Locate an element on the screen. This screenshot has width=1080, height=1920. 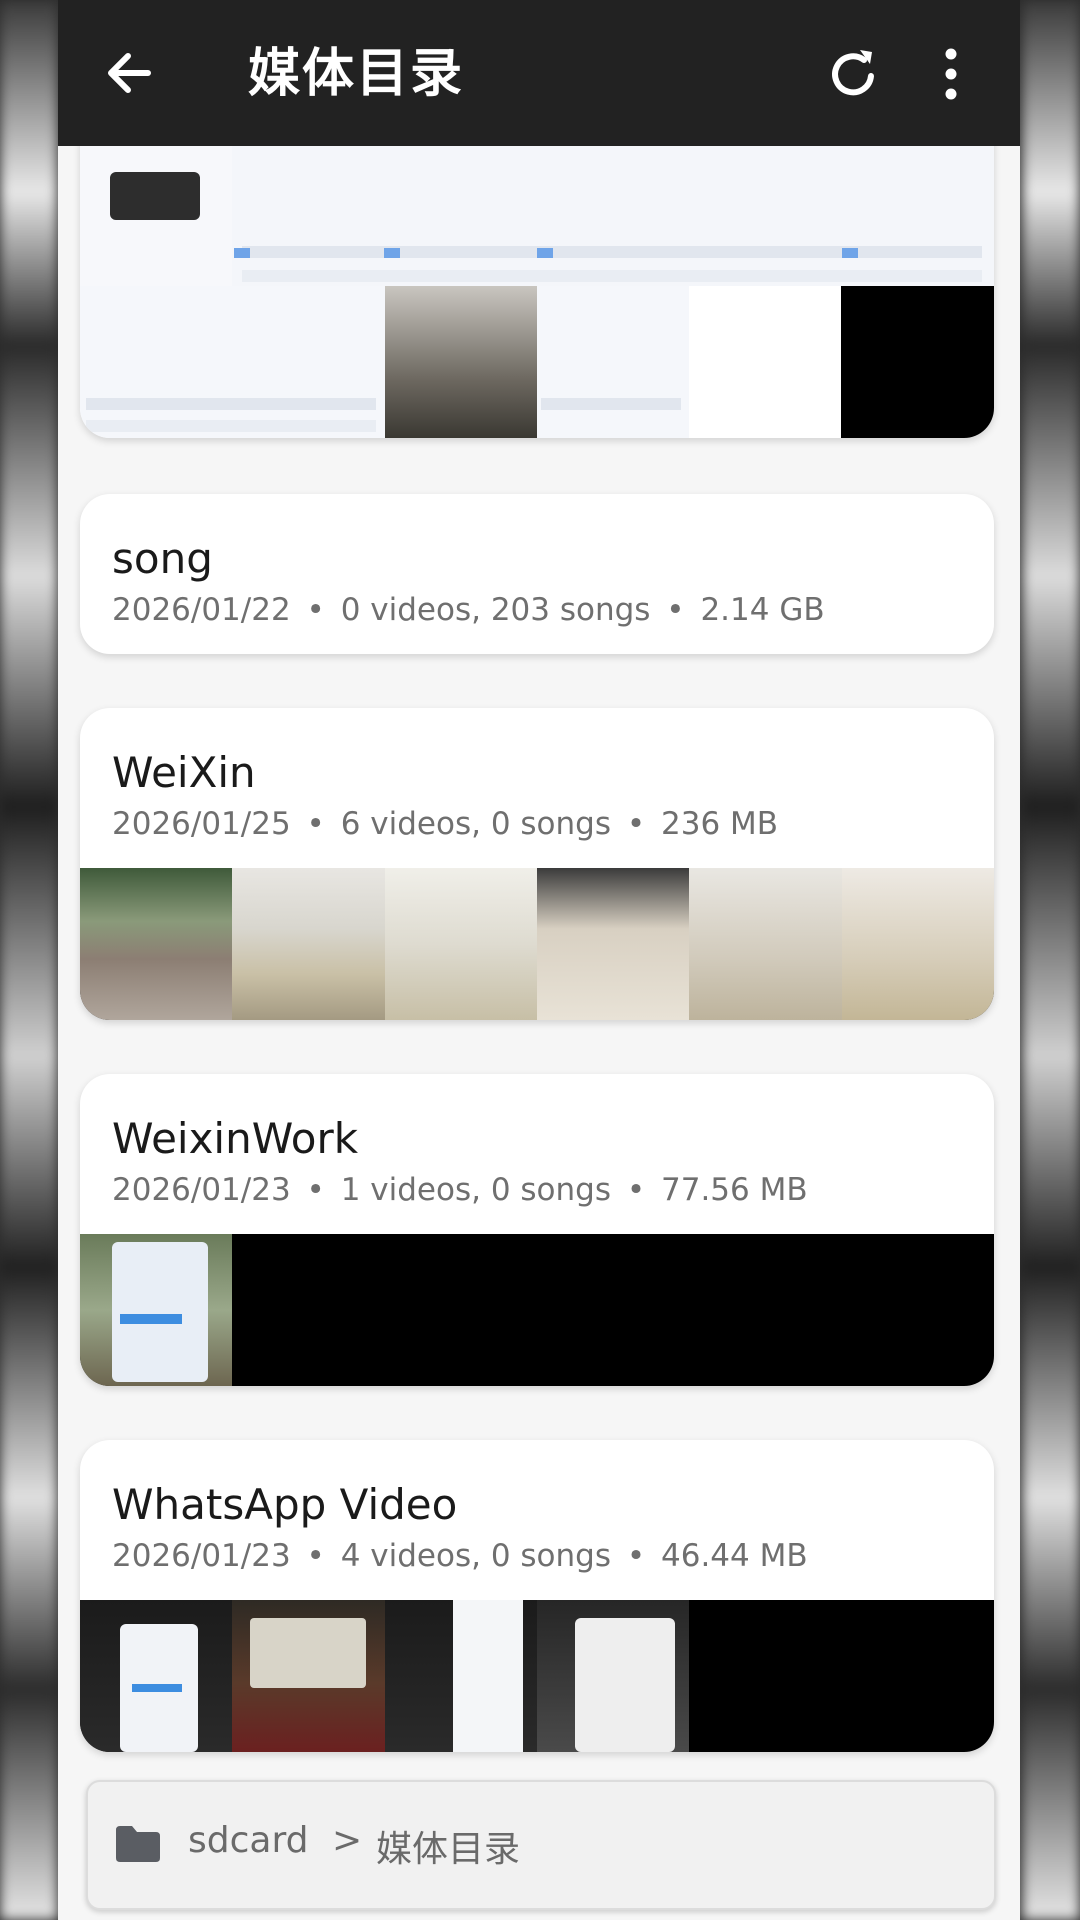
arrow-left-icon is located at coordinates (129, 73).